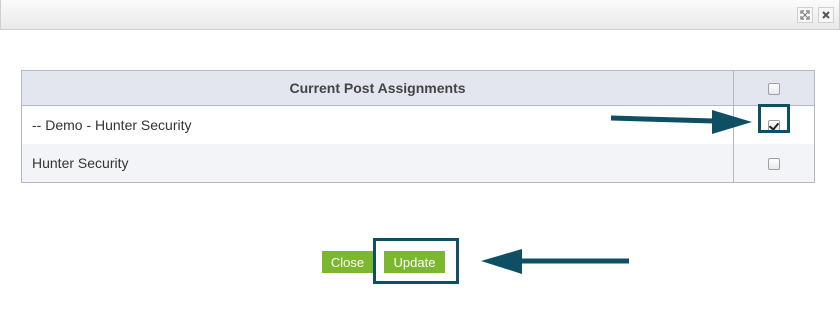 The image size is (840, 311). Describe the element at coordinates (681, 122) in the screenshot. I see `arrow-to-checkbox` at that location.